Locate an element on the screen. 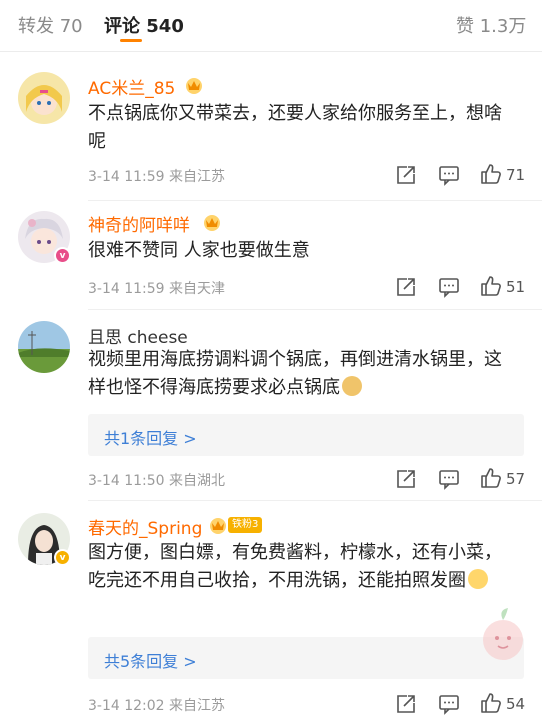 Image resolution: width=542 pixels, height=725 pixels. username: 神奇的阿咩咩 is located at coordinates (139, 223).